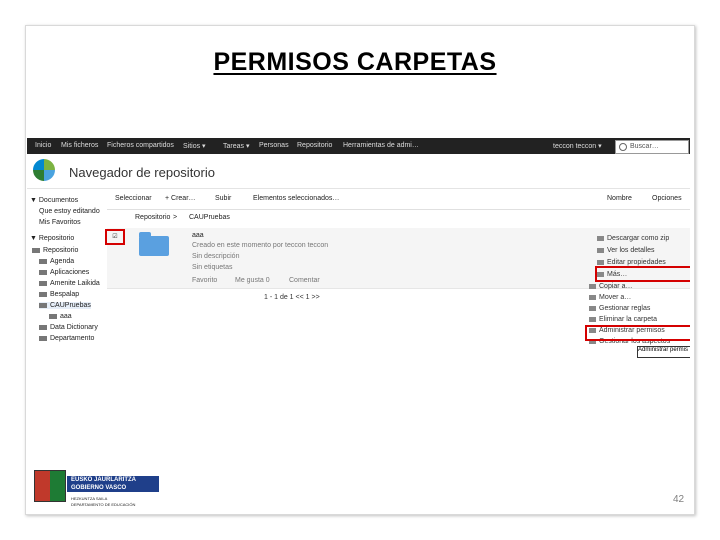  I want to click on details-icon, so click(600, 250).